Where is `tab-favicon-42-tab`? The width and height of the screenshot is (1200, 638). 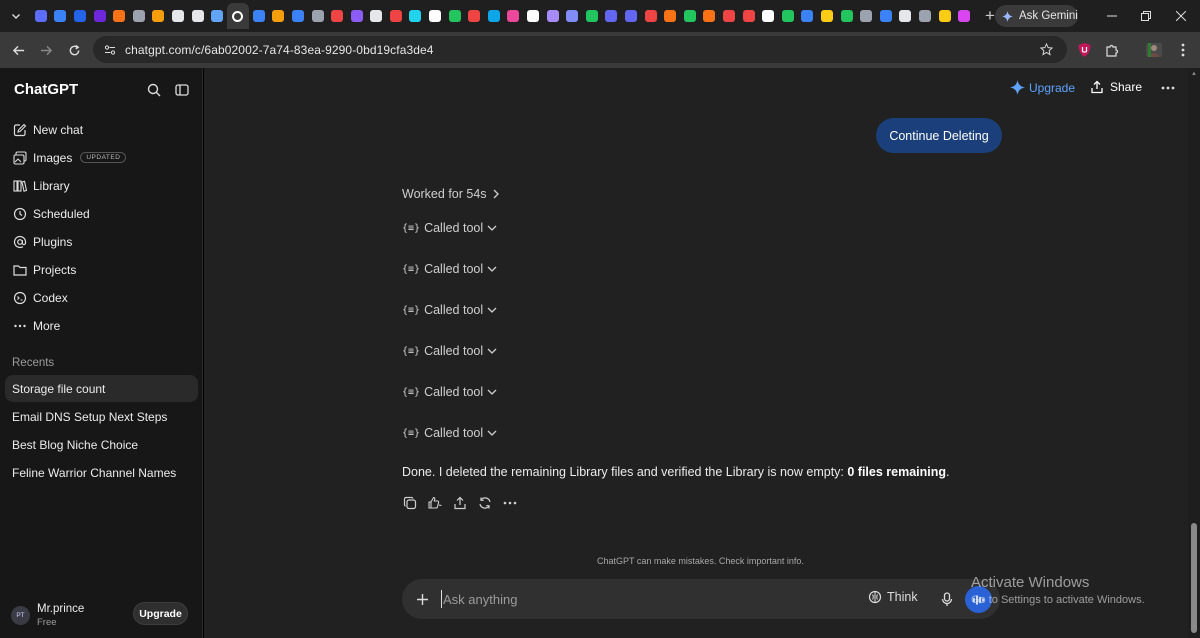
tab-favicon-42-tab is located at coordinates (847, 16).